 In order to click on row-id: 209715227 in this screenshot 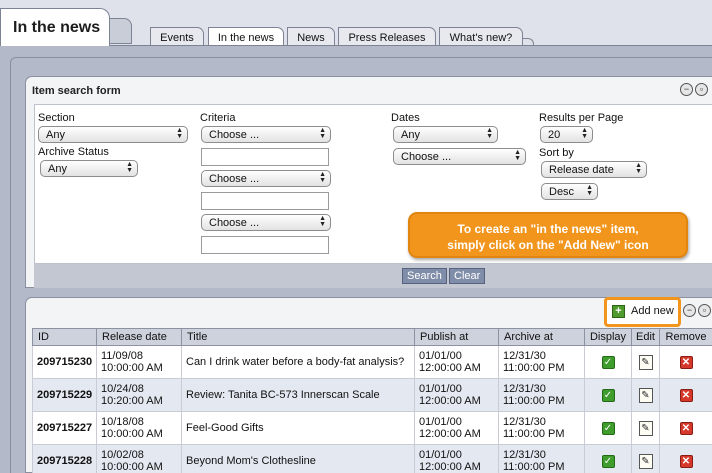, I will do `click(64, 428)`.